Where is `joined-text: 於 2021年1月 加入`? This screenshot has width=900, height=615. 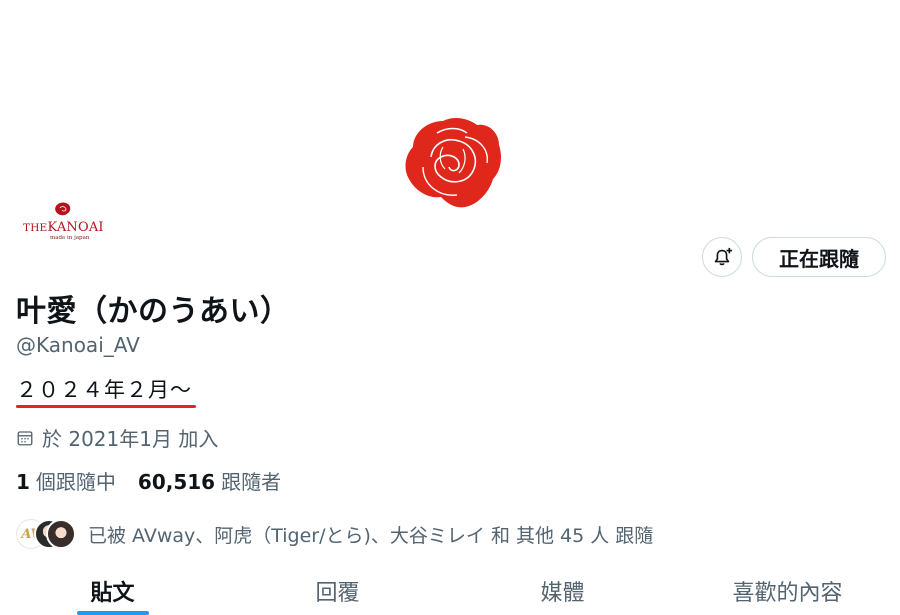
joined-text: 於 2021年1月 加入 is located at coordinates (130, 439).